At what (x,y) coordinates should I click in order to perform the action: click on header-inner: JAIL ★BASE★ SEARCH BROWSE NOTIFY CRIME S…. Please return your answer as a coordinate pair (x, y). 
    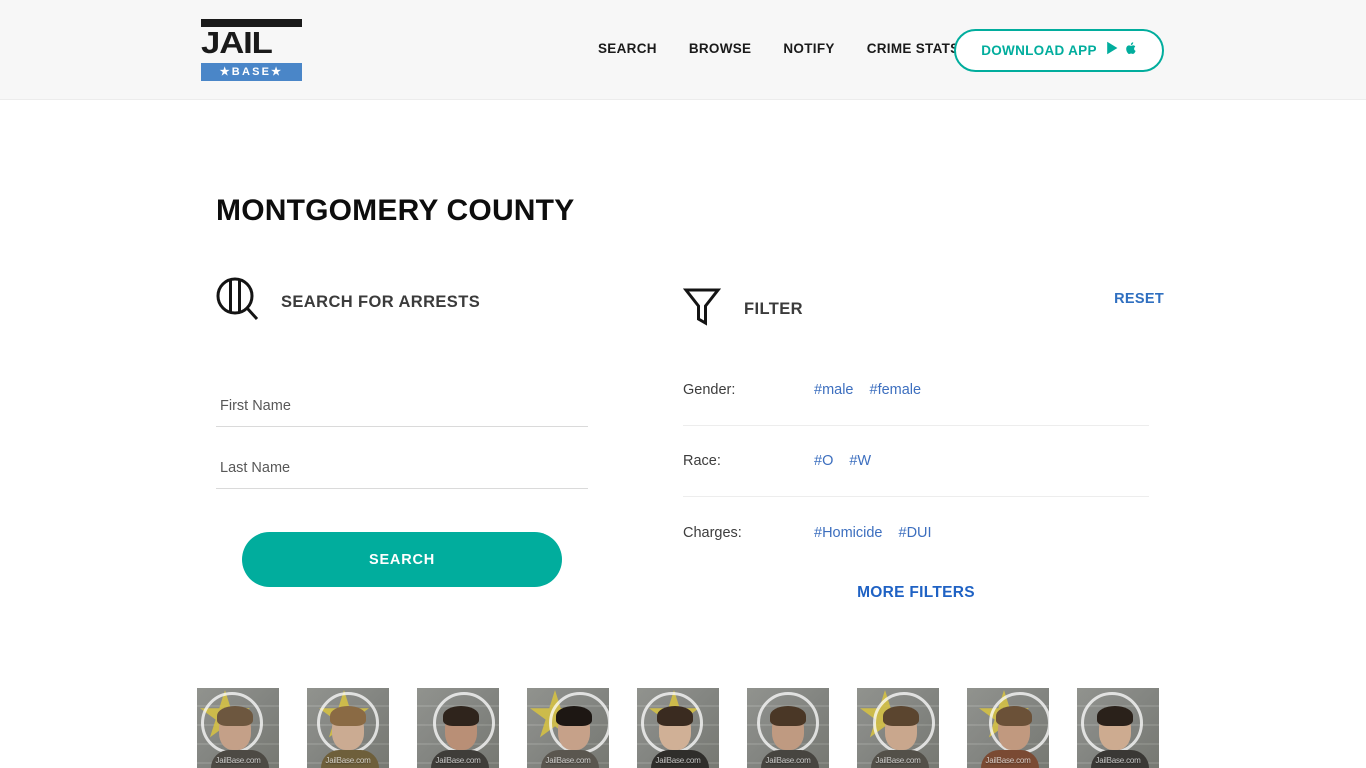
    Looking at the image, I should click on (683, 50).